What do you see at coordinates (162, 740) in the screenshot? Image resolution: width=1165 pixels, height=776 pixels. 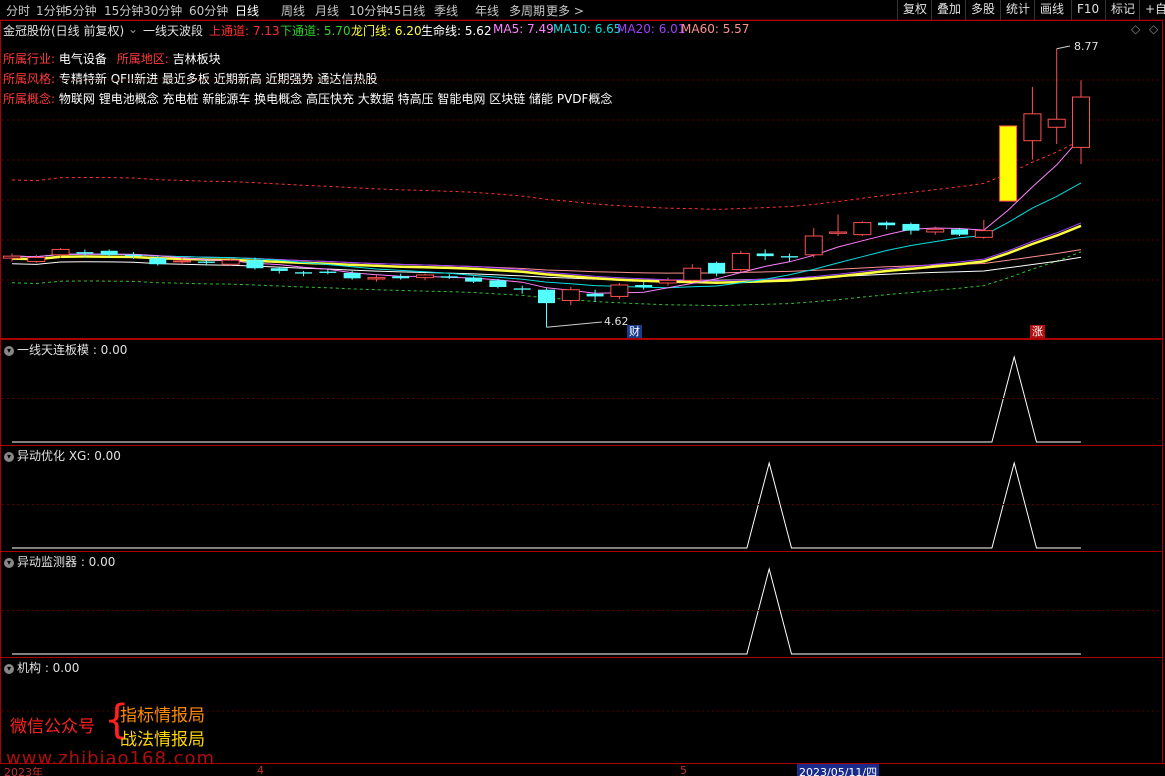 I see `watermark-line2: 战法情报局` at bounding box center [162, 740].